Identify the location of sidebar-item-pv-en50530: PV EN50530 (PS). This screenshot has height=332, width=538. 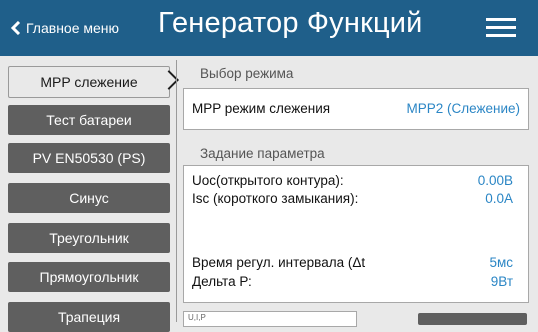
(89, 158).